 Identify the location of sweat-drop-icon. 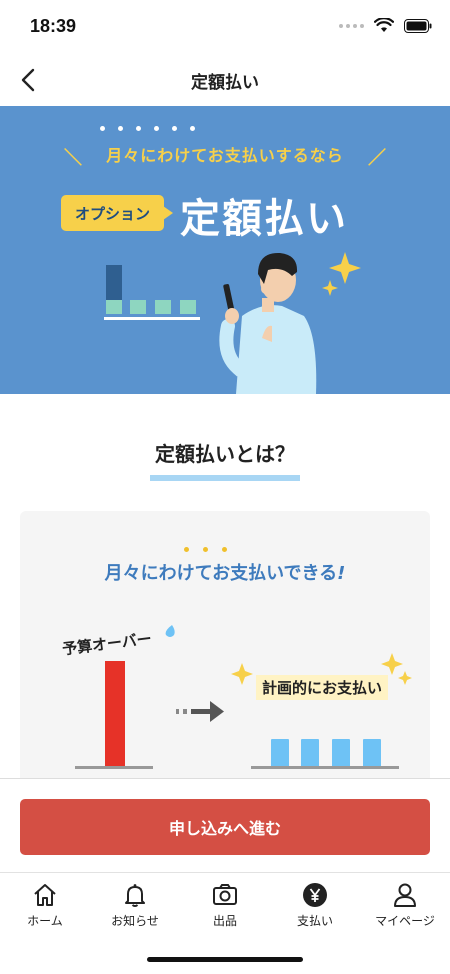
(170, 631).